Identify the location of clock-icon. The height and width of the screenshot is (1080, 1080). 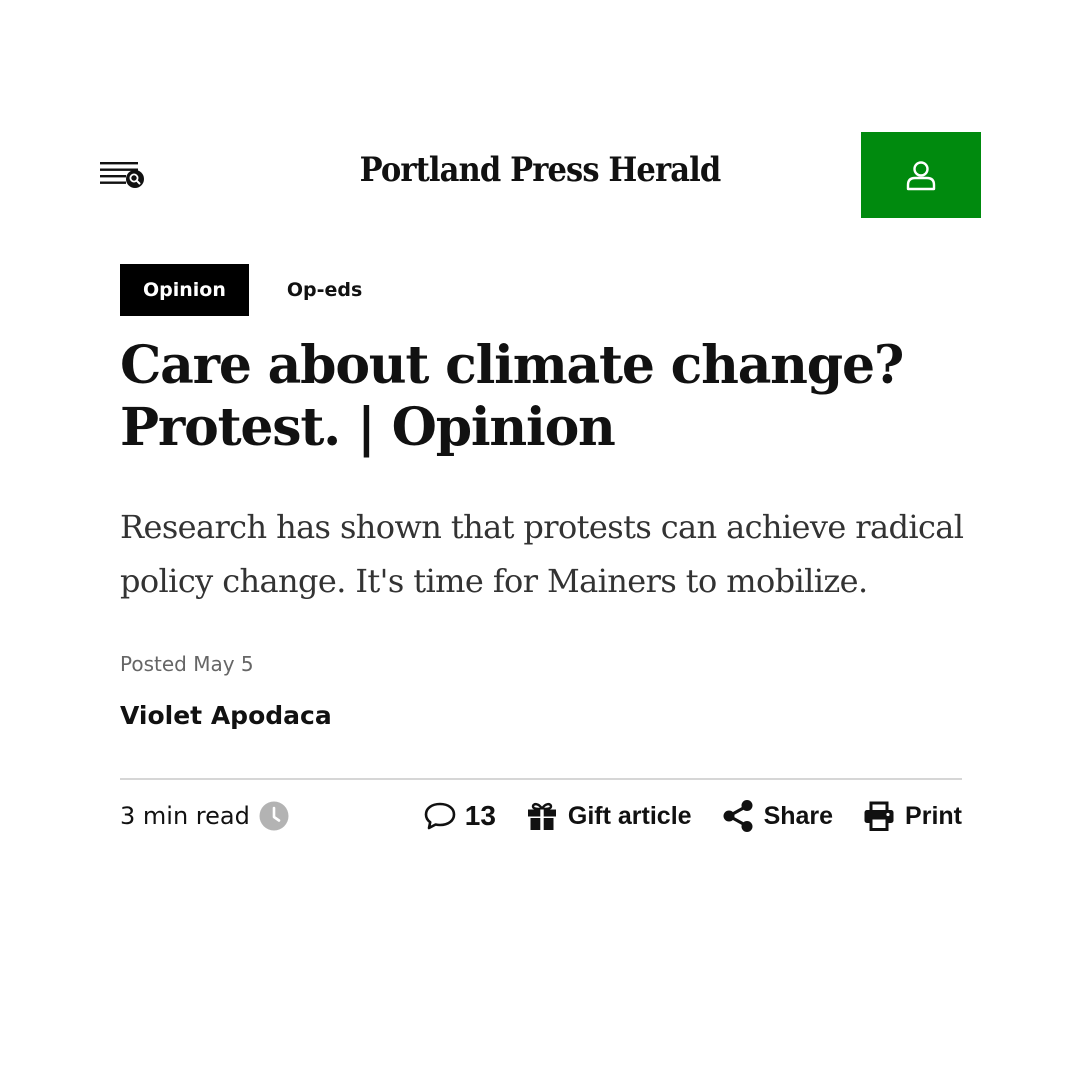
(274, 816).